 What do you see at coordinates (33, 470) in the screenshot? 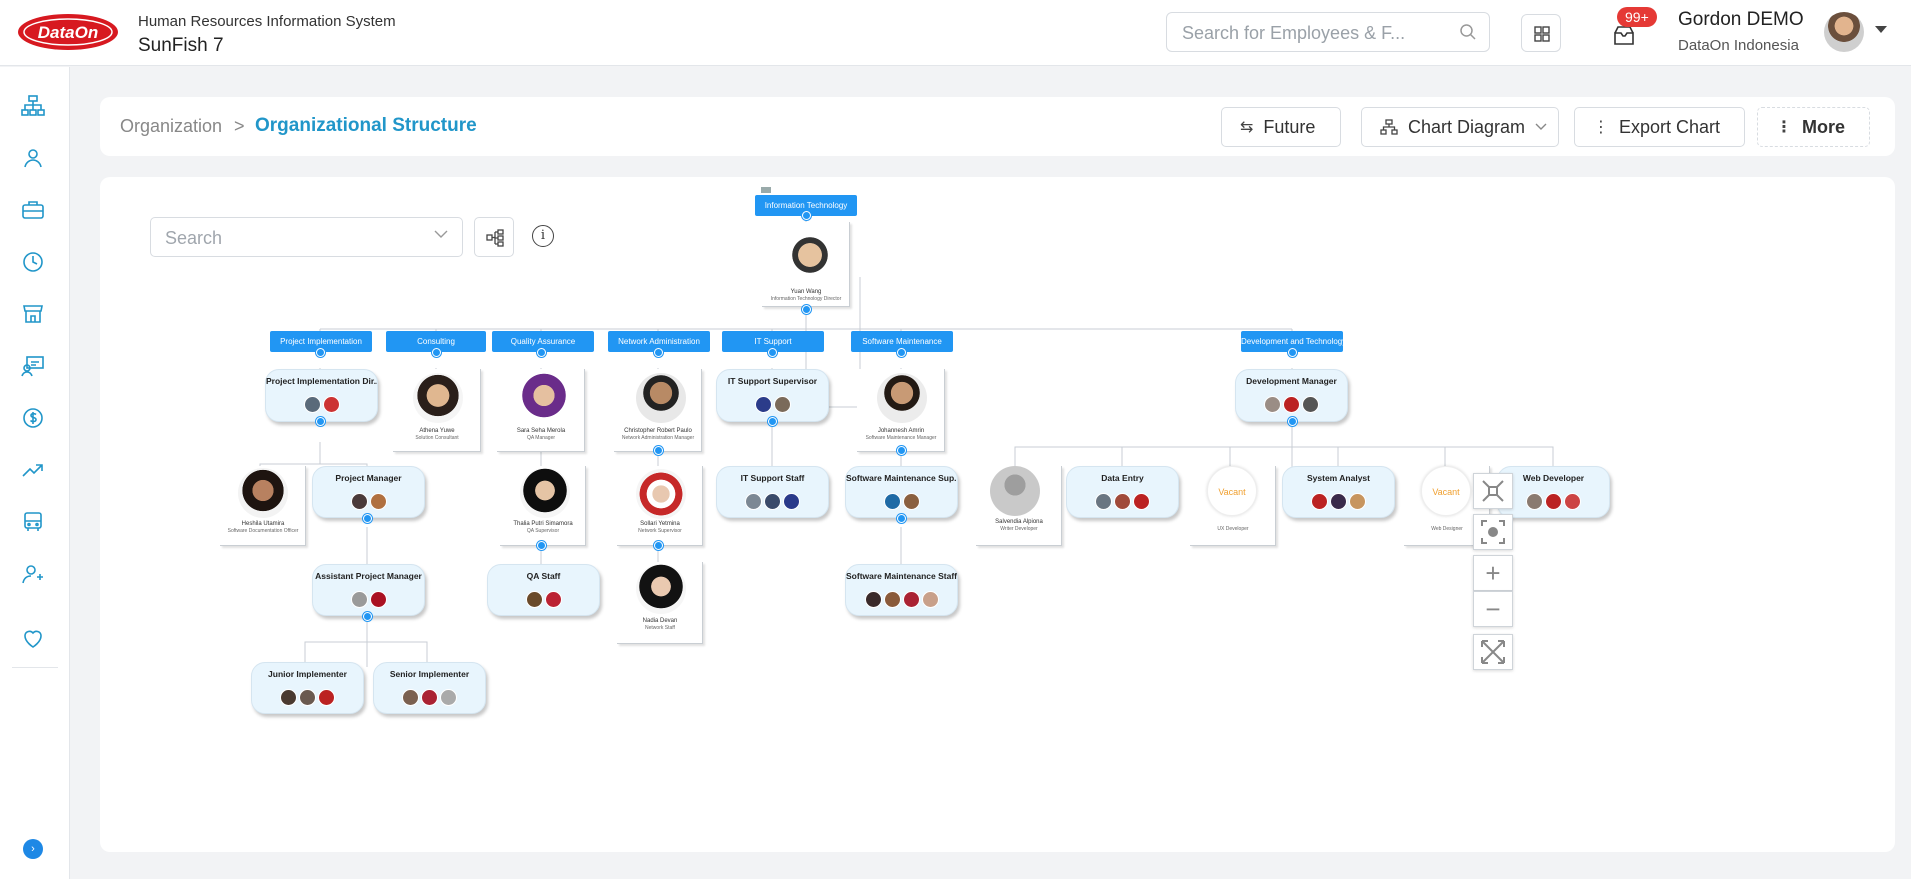
I see `trend-icon` at bounding box center [33, 470].